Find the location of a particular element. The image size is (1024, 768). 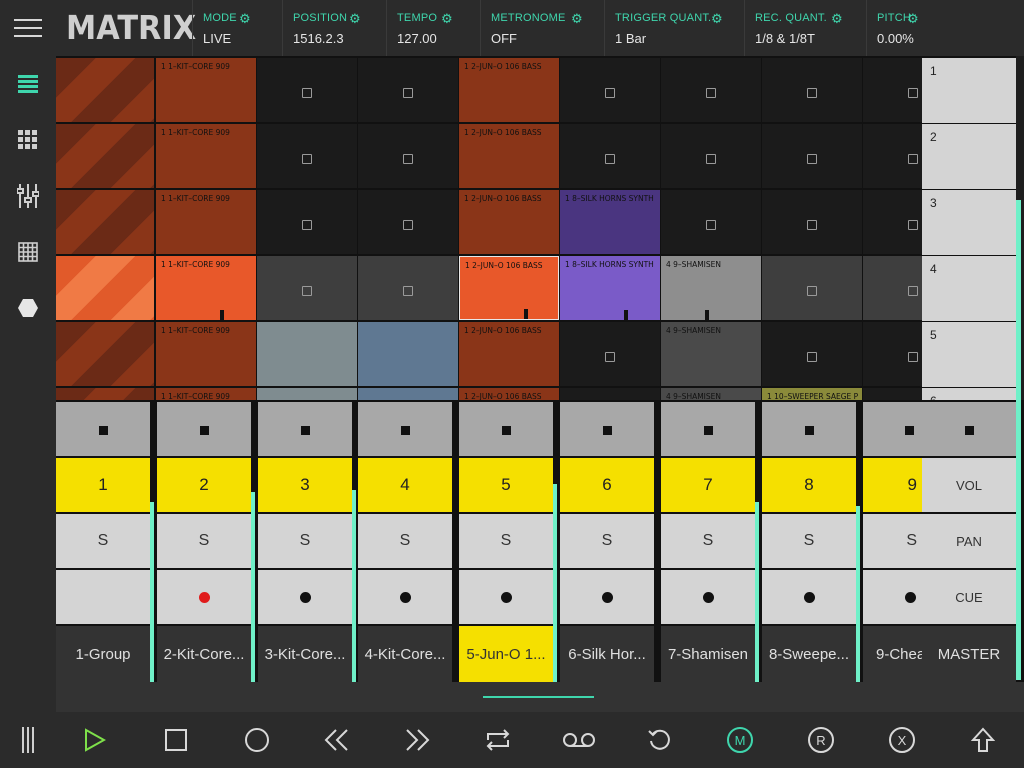

track-activator-button: 6 is located at coordinates (607, 485).